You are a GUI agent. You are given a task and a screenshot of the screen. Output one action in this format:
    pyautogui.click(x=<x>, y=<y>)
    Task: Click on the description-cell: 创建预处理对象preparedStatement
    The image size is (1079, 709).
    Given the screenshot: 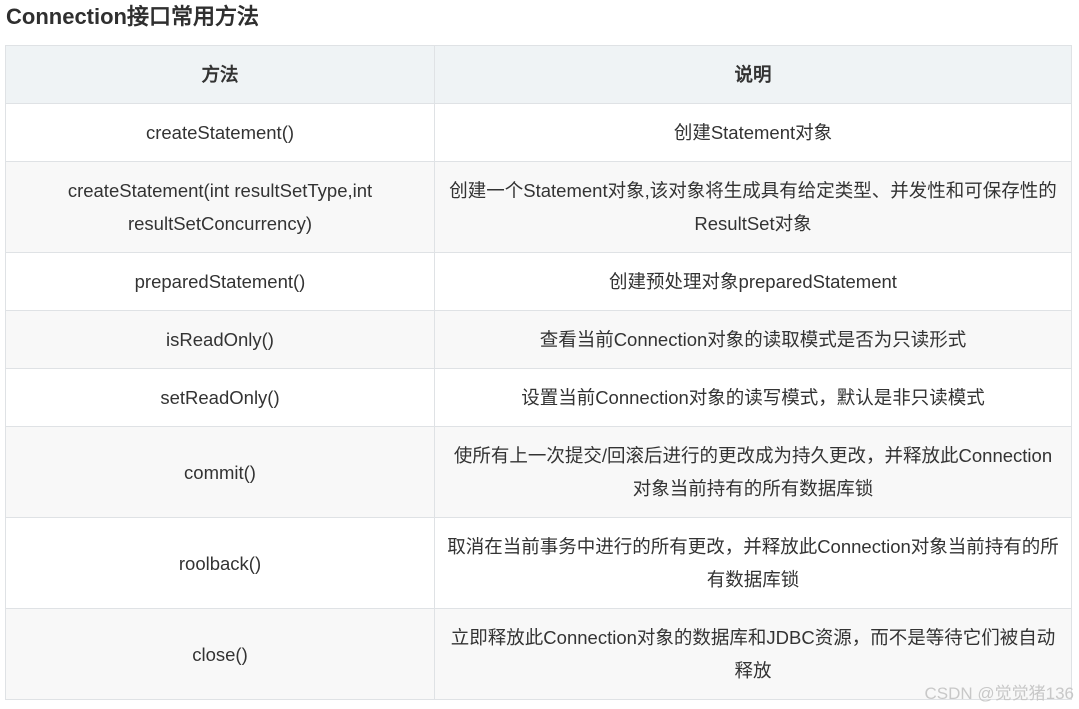 What is the action you would take?
    pyautogui.click(x=753, y=281)
    